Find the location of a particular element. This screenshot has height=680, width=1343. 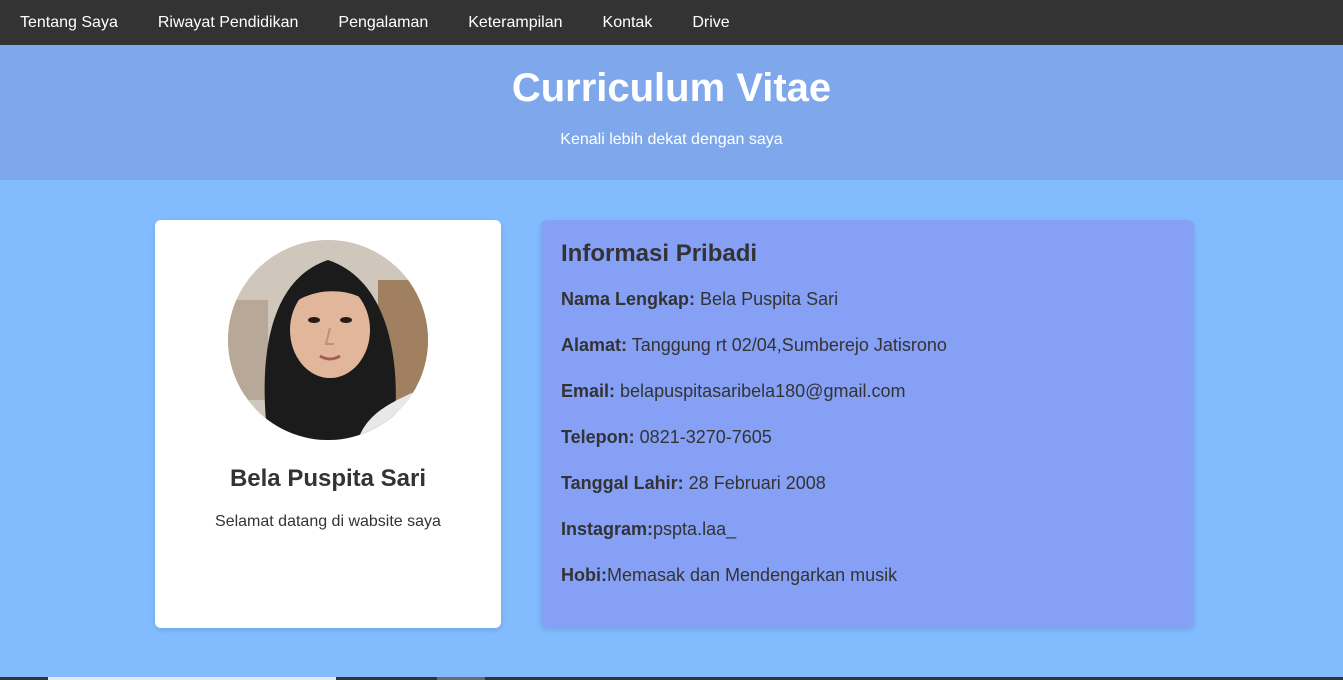

info-label: Alamat: is located at coordinates (594, 345).